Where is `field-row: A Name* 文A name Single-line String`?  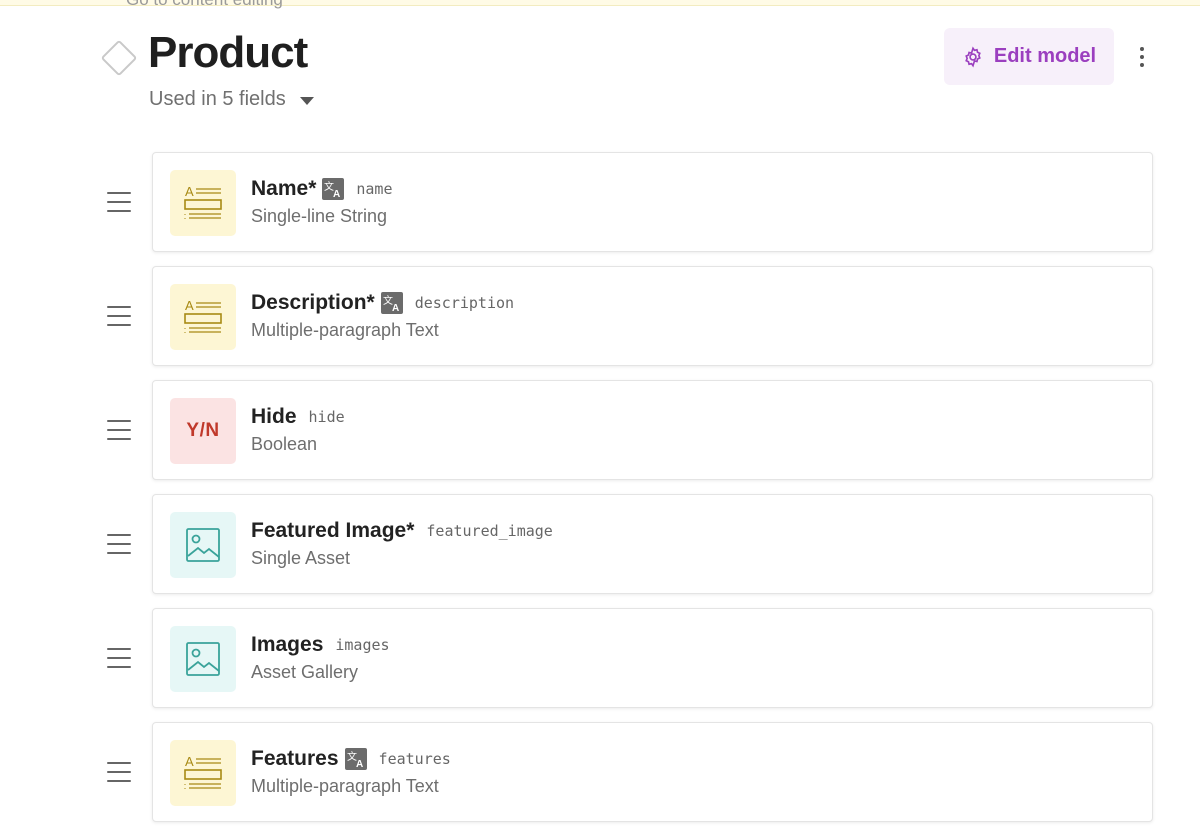
field-row: A Name* 文A name Single-line String is located at coordinates (600, 209).